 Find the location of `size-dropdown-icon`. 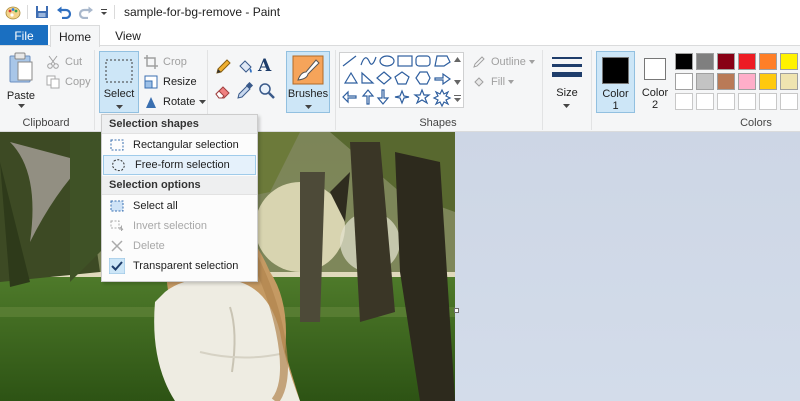

size-dropdown-icon is located at coordinates (566, 106).